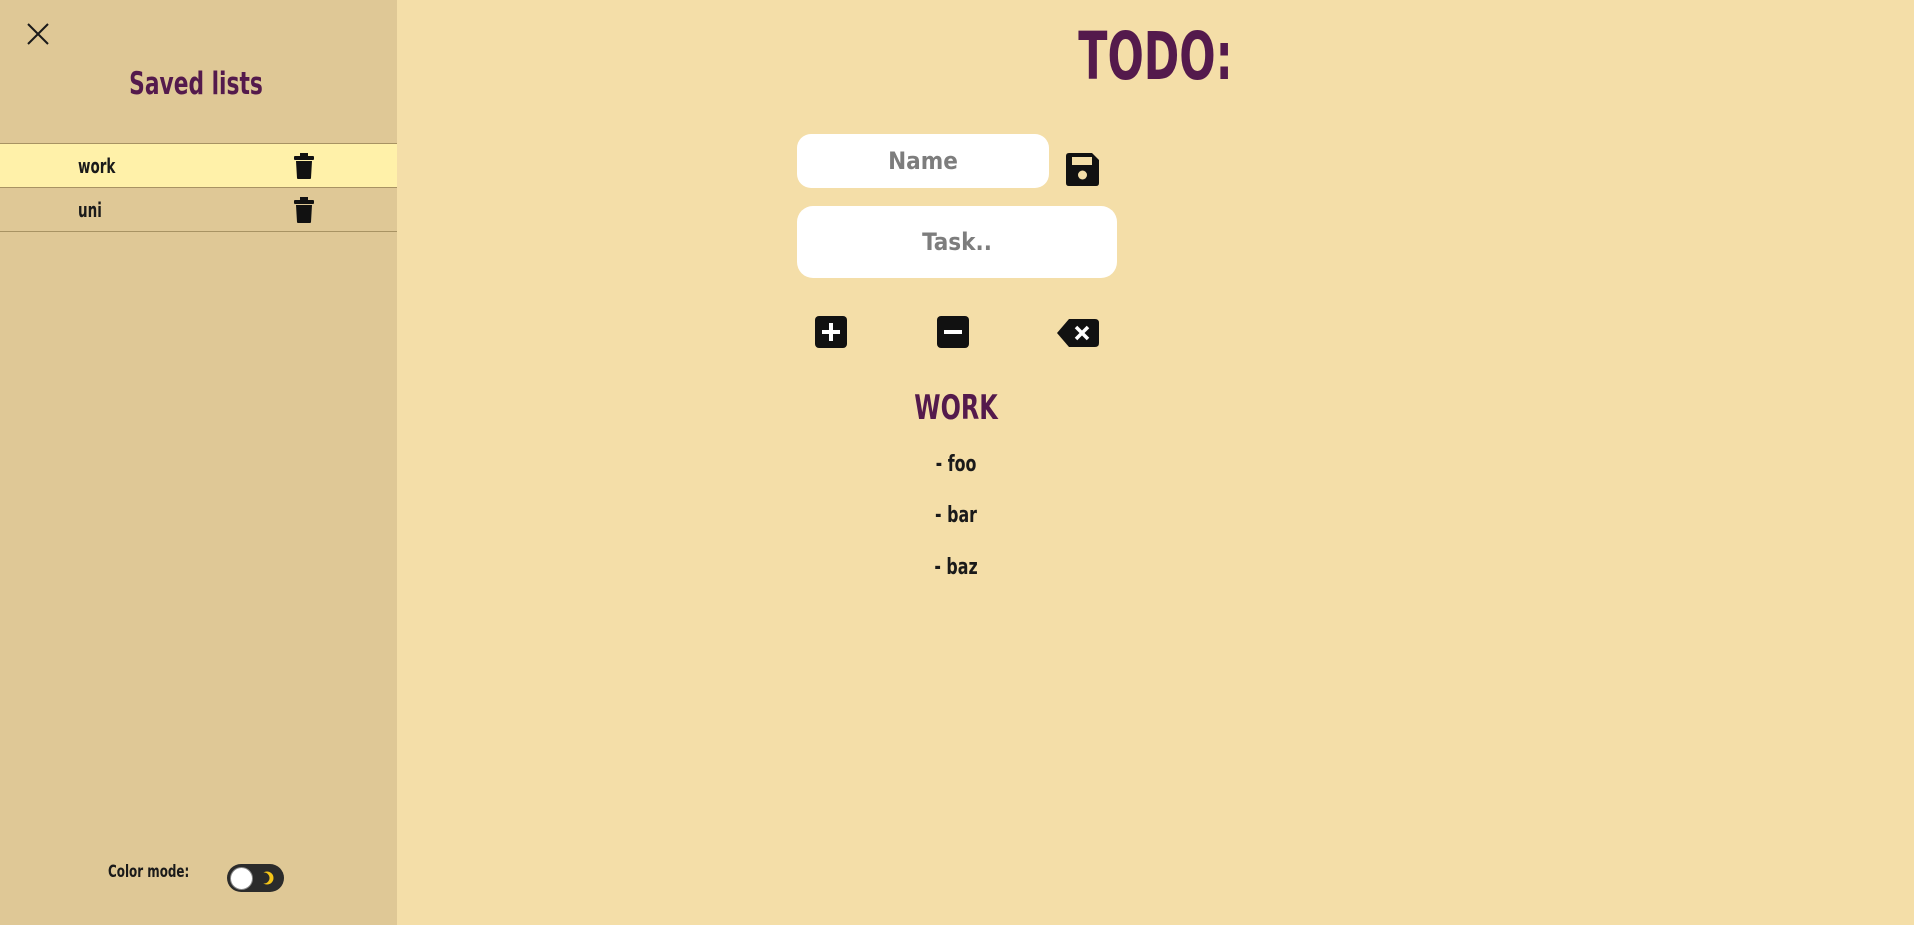  What do you see at coordinates (956, 567) in the screenshot?
I see `task-item: - baz` at bounding box center [956, 567].